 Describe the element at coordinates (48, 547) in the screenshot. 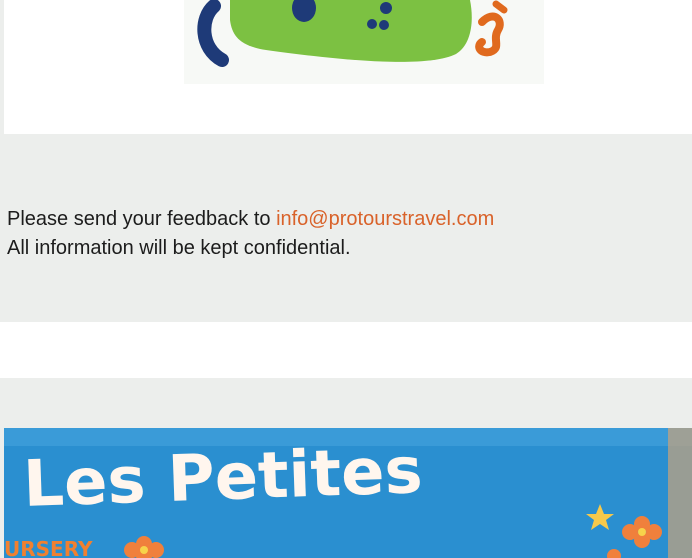

I see `sign-subtext: URSERY` at that location.